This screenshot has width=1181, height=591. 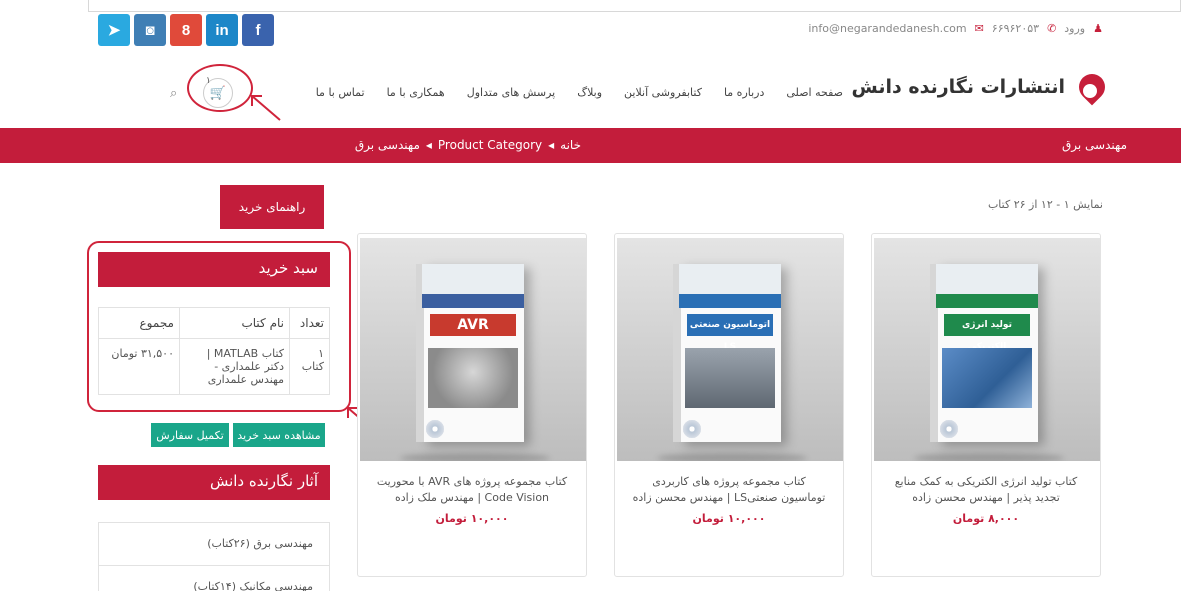 What do you see at coordinates (1052, 28) in the screenshot?
I see `phone-icon: ✆` at bounding box center [1052, 28].